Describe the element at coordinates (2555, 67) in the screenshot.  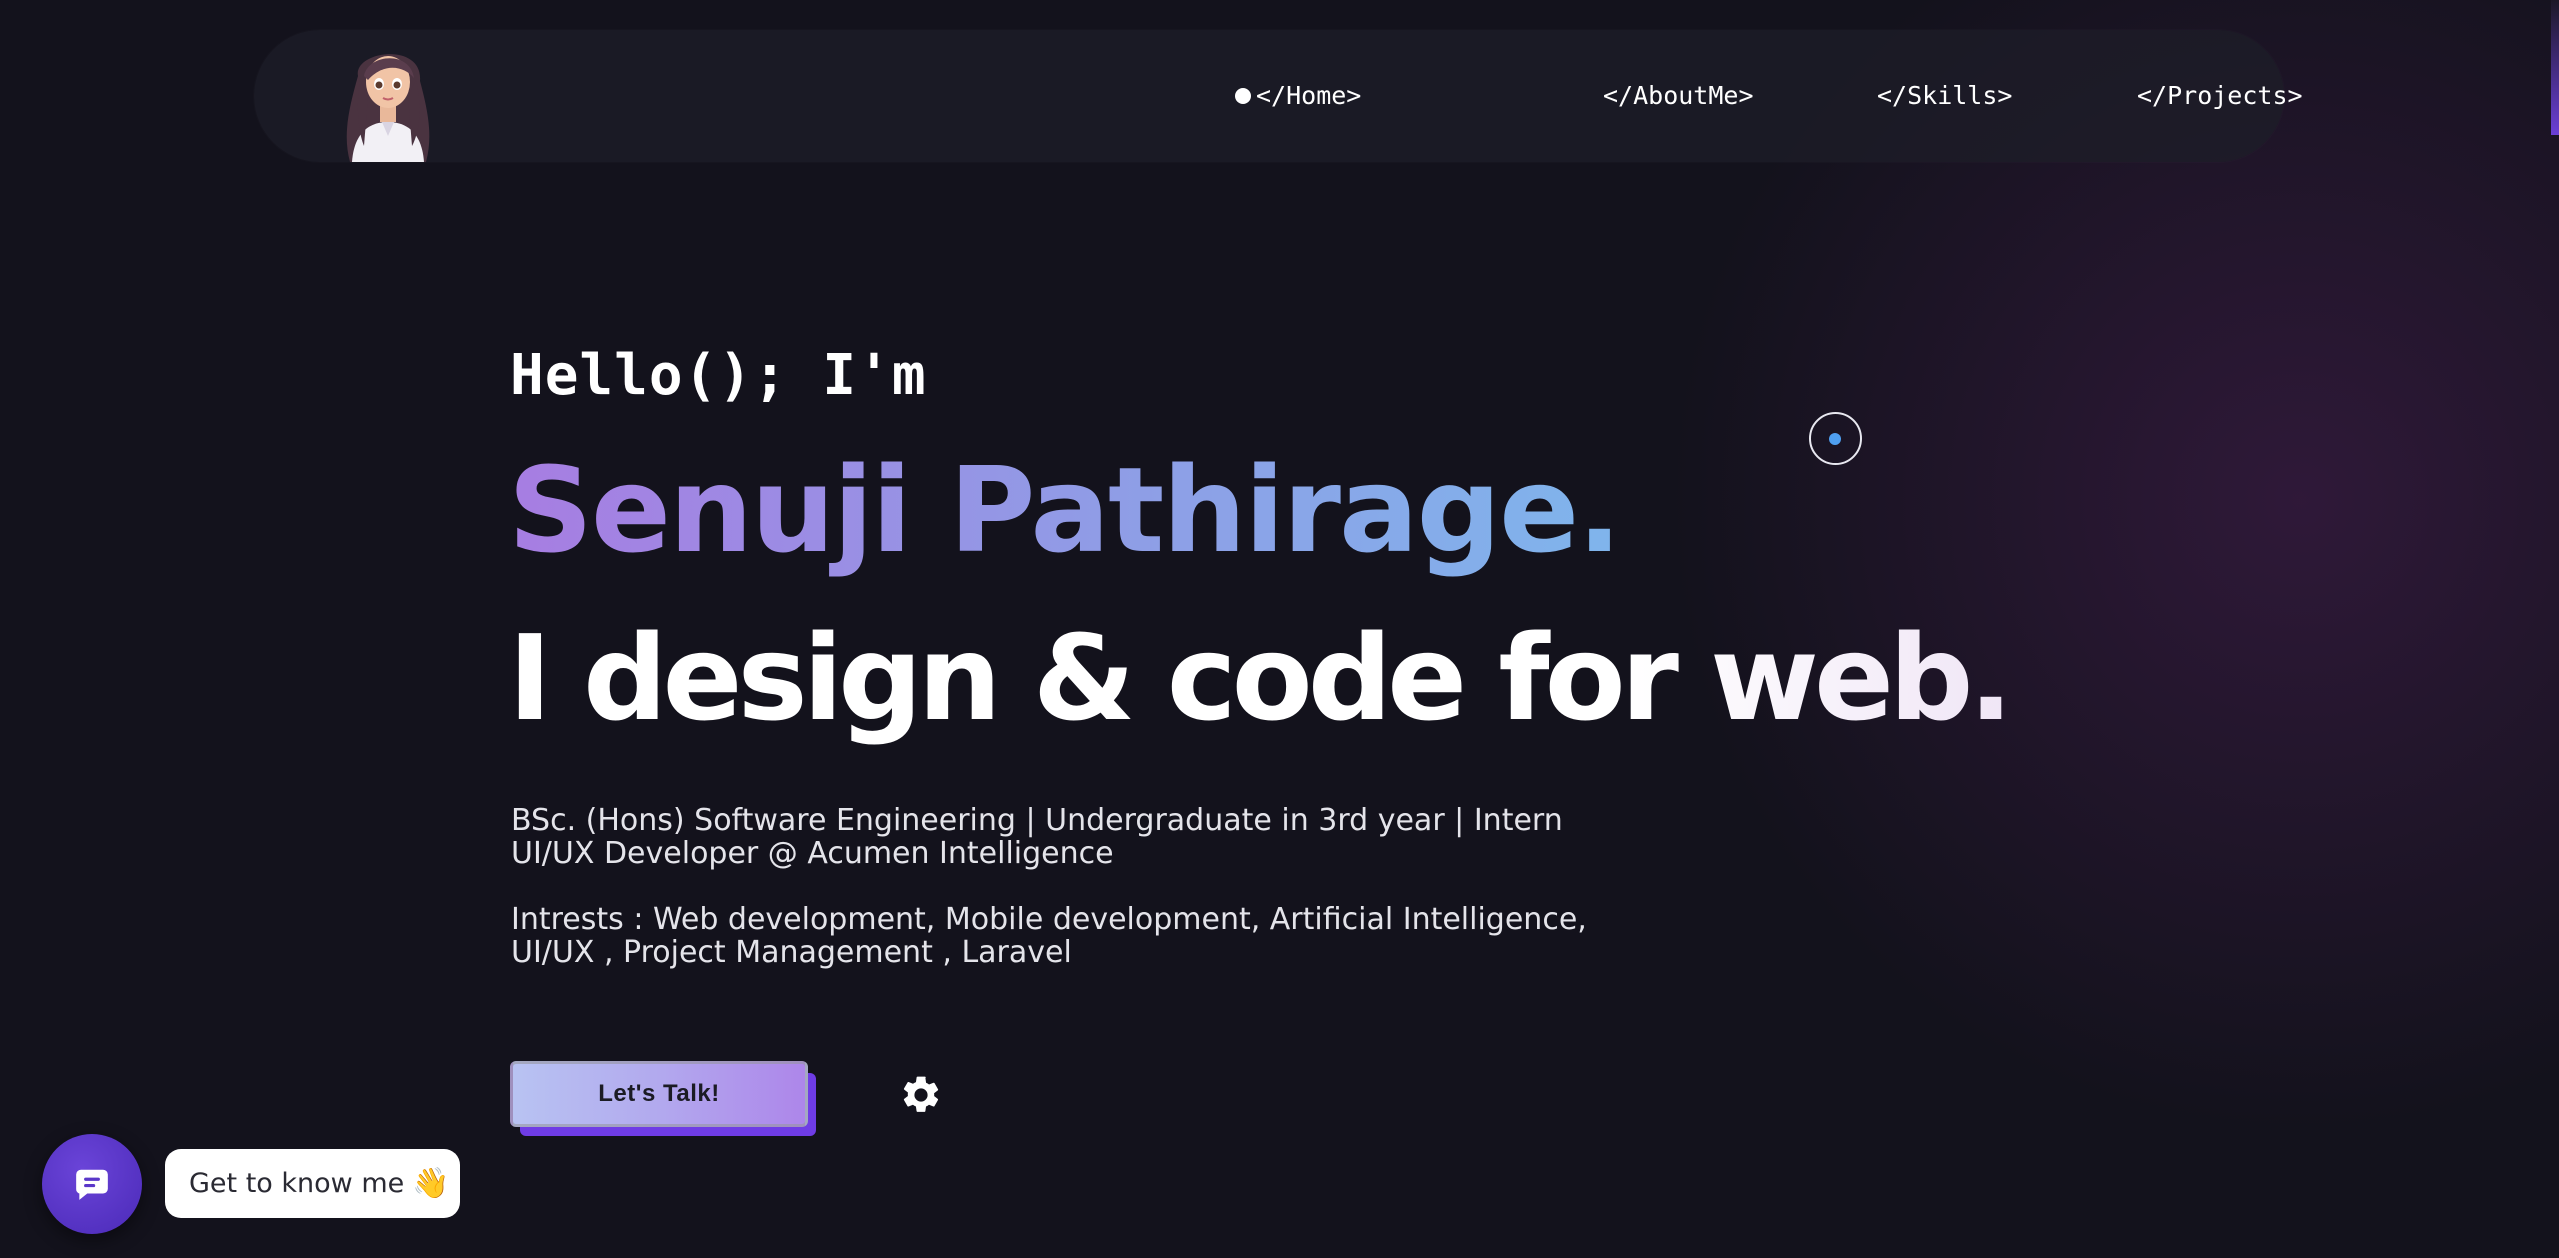
I see `scroll-indicator` at that location.